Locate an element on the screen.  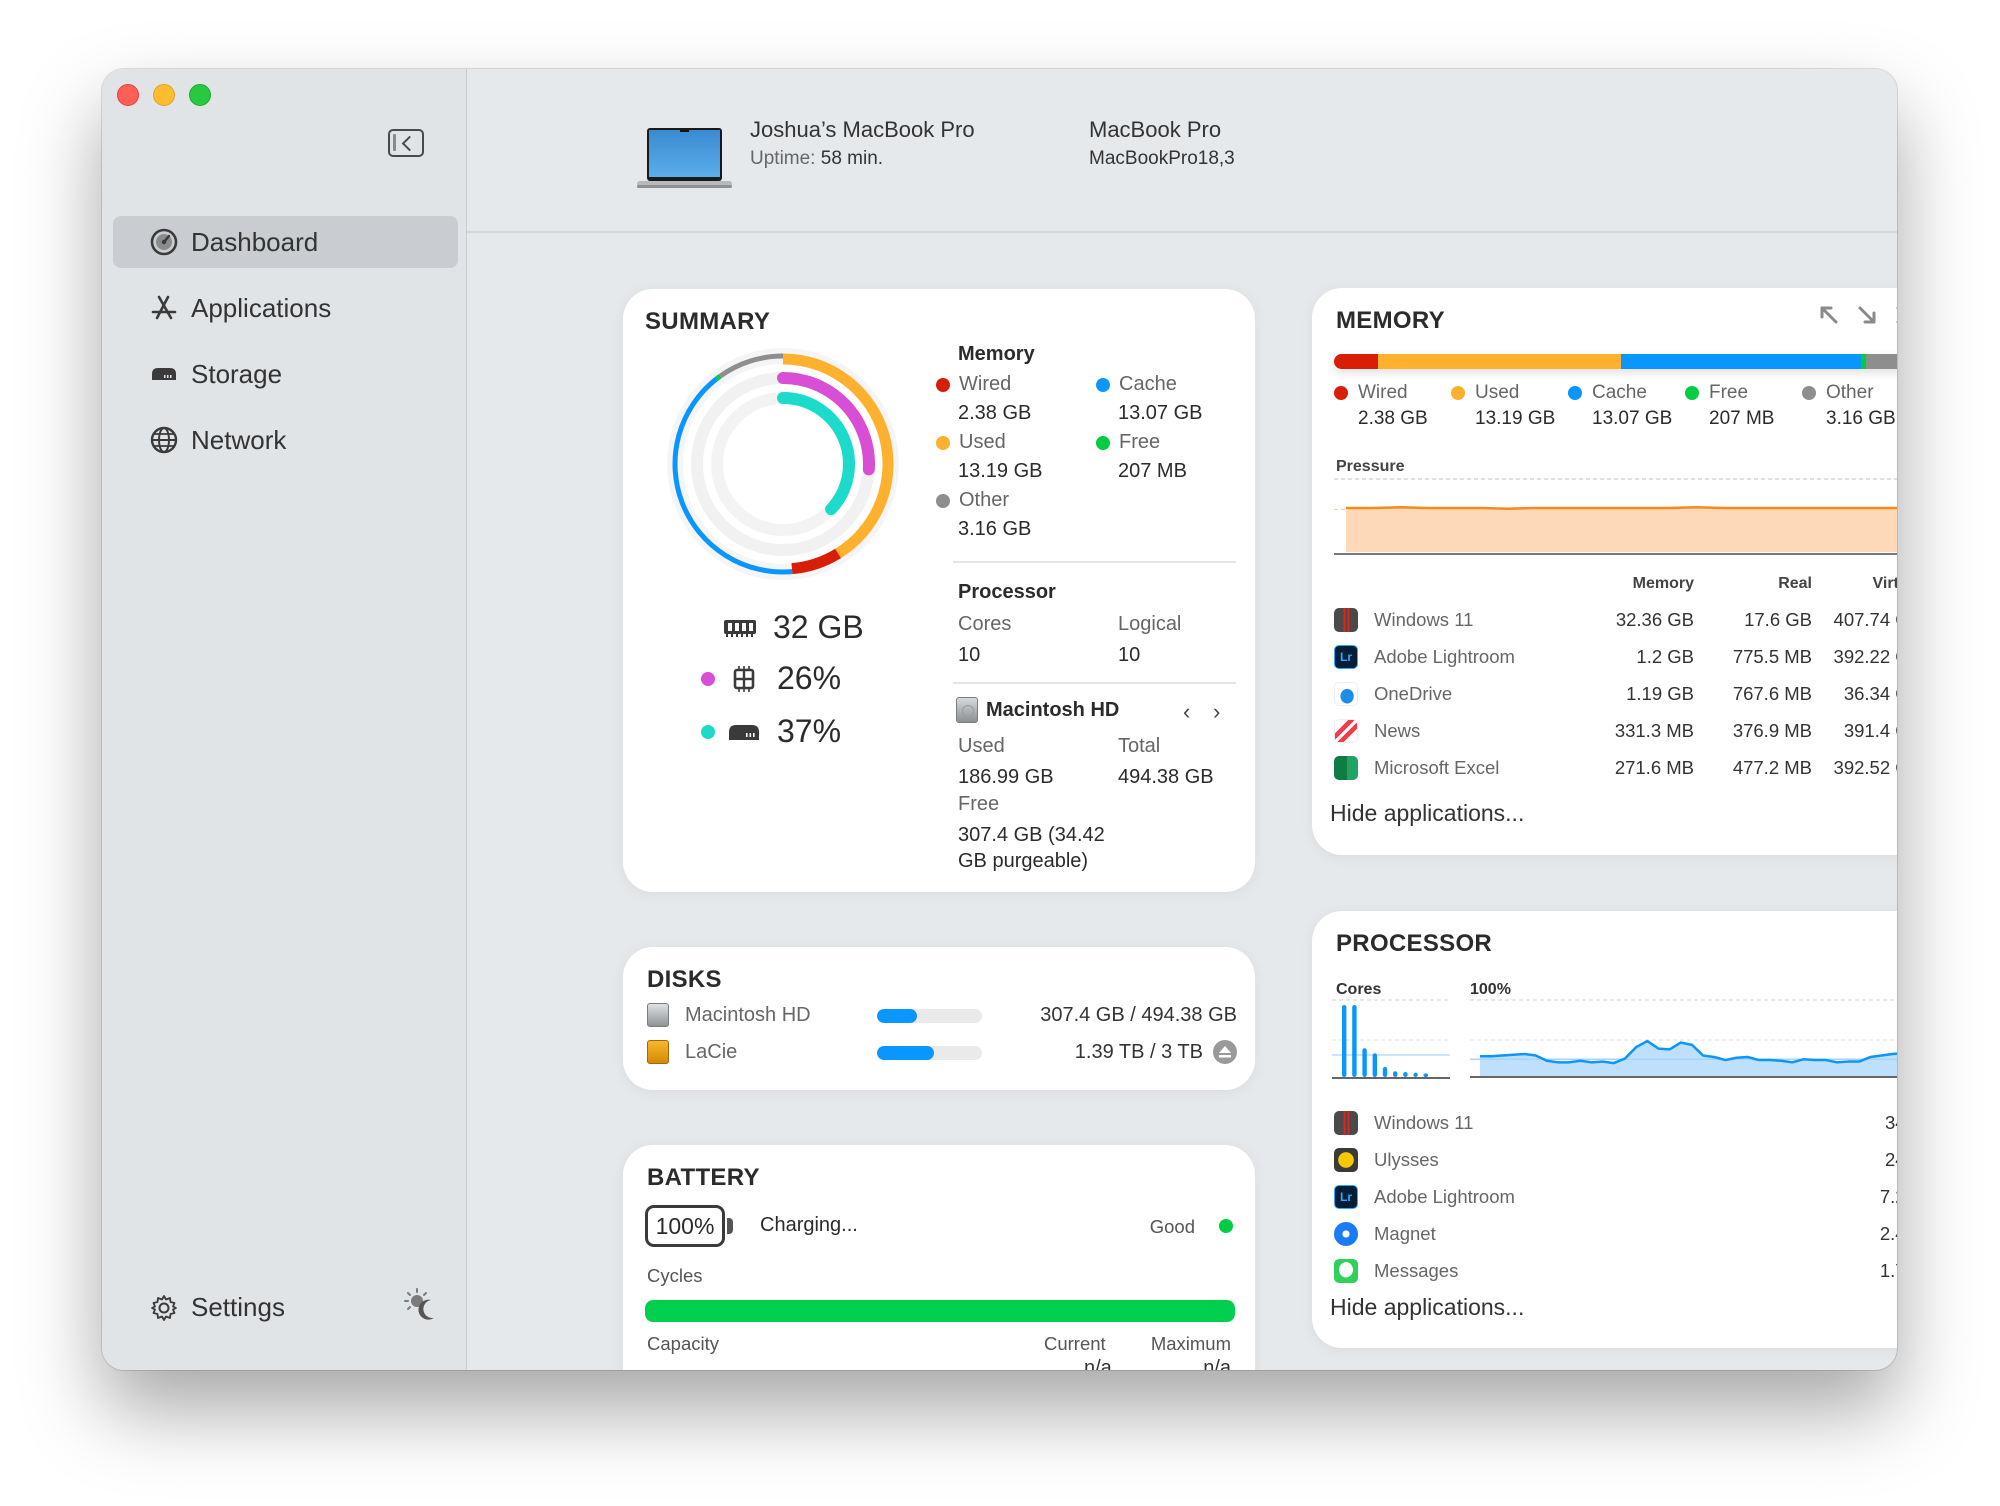
memory-app-row: Lr Adobe Lightroom 1.2 GB 775.5 MB 392.22 GB is located at coordinates (1615, 657).